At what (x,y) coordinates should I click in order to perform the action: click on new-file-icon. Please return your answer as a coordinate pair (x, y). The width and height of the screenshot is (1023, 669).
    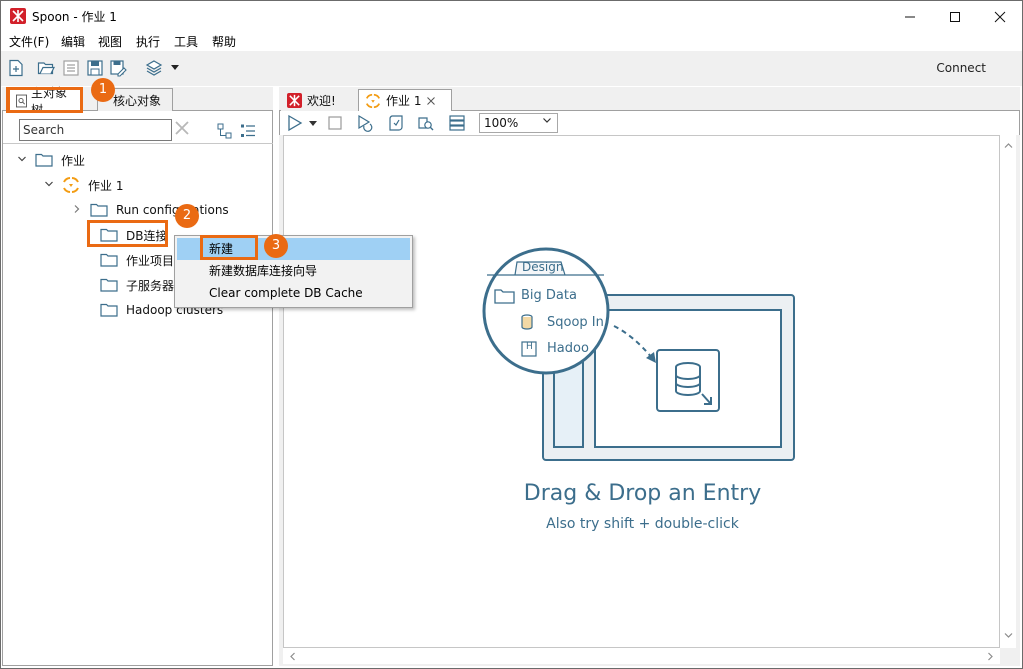
    Looking at the image, I should click on (16, 68).